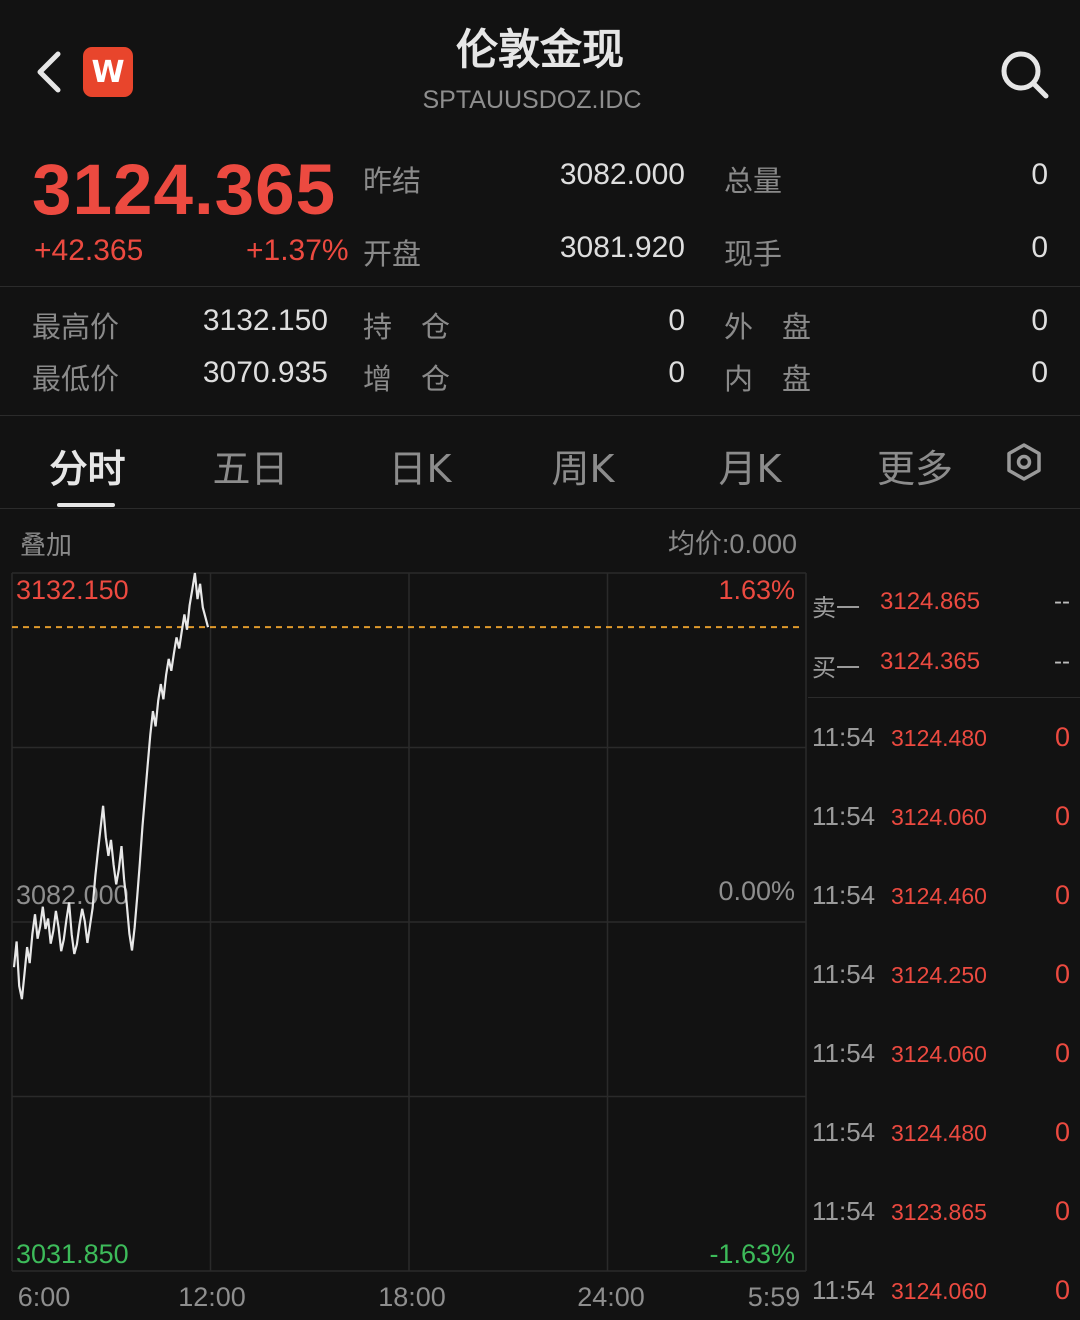  I want to click on x-tick-label: 5:59, so click(774, 1297).